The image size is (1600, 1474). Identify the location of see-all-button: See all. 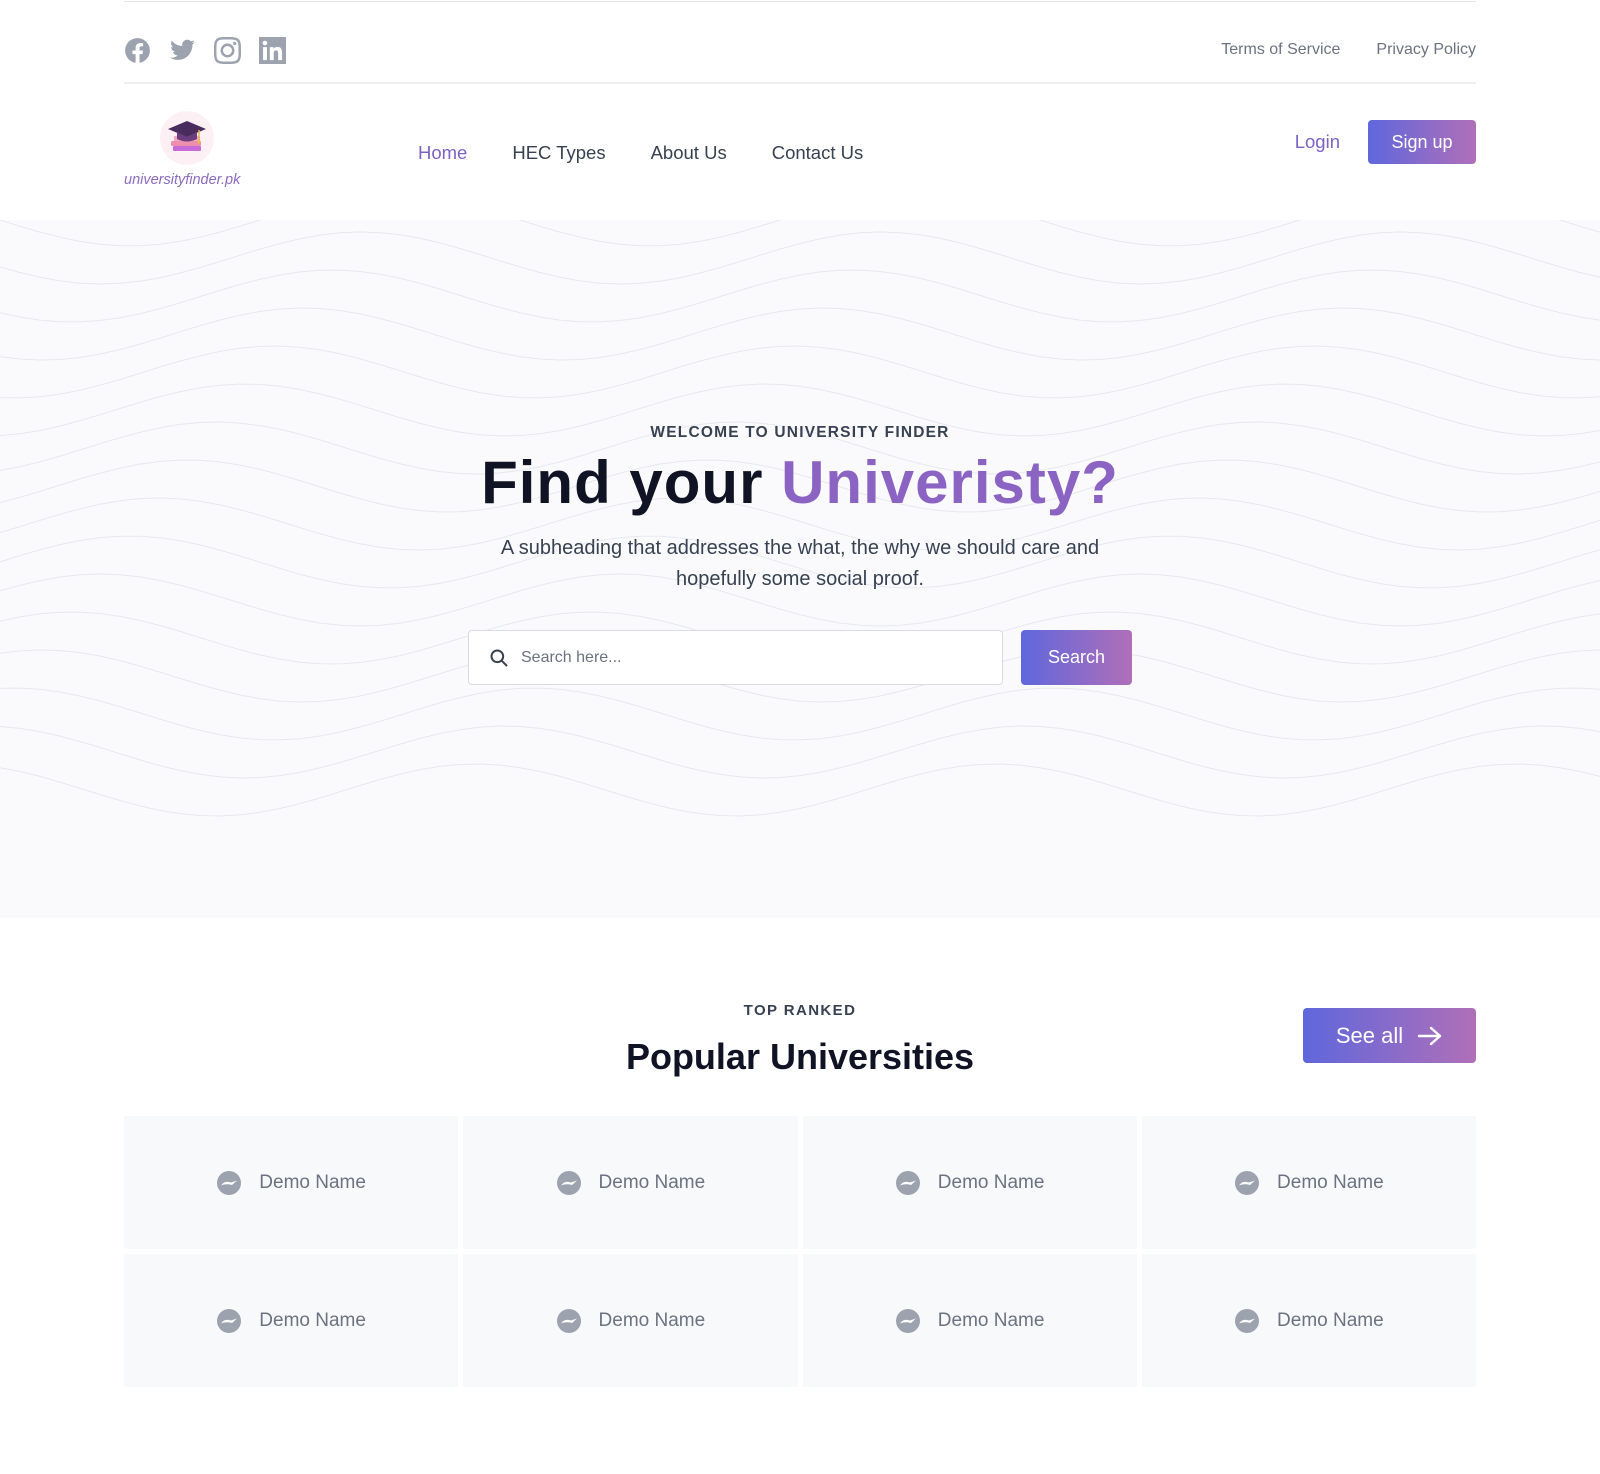
(1389, 1035).